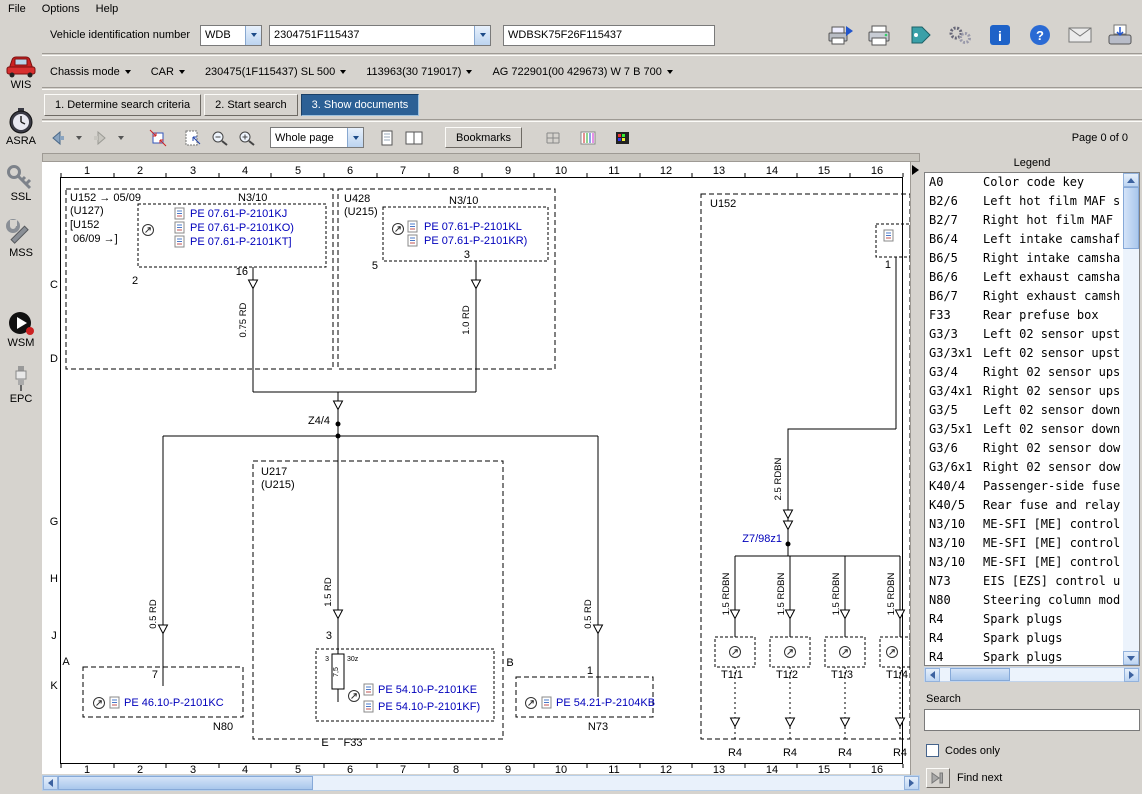  I want to click on full-vin-field, so click(609, 35).